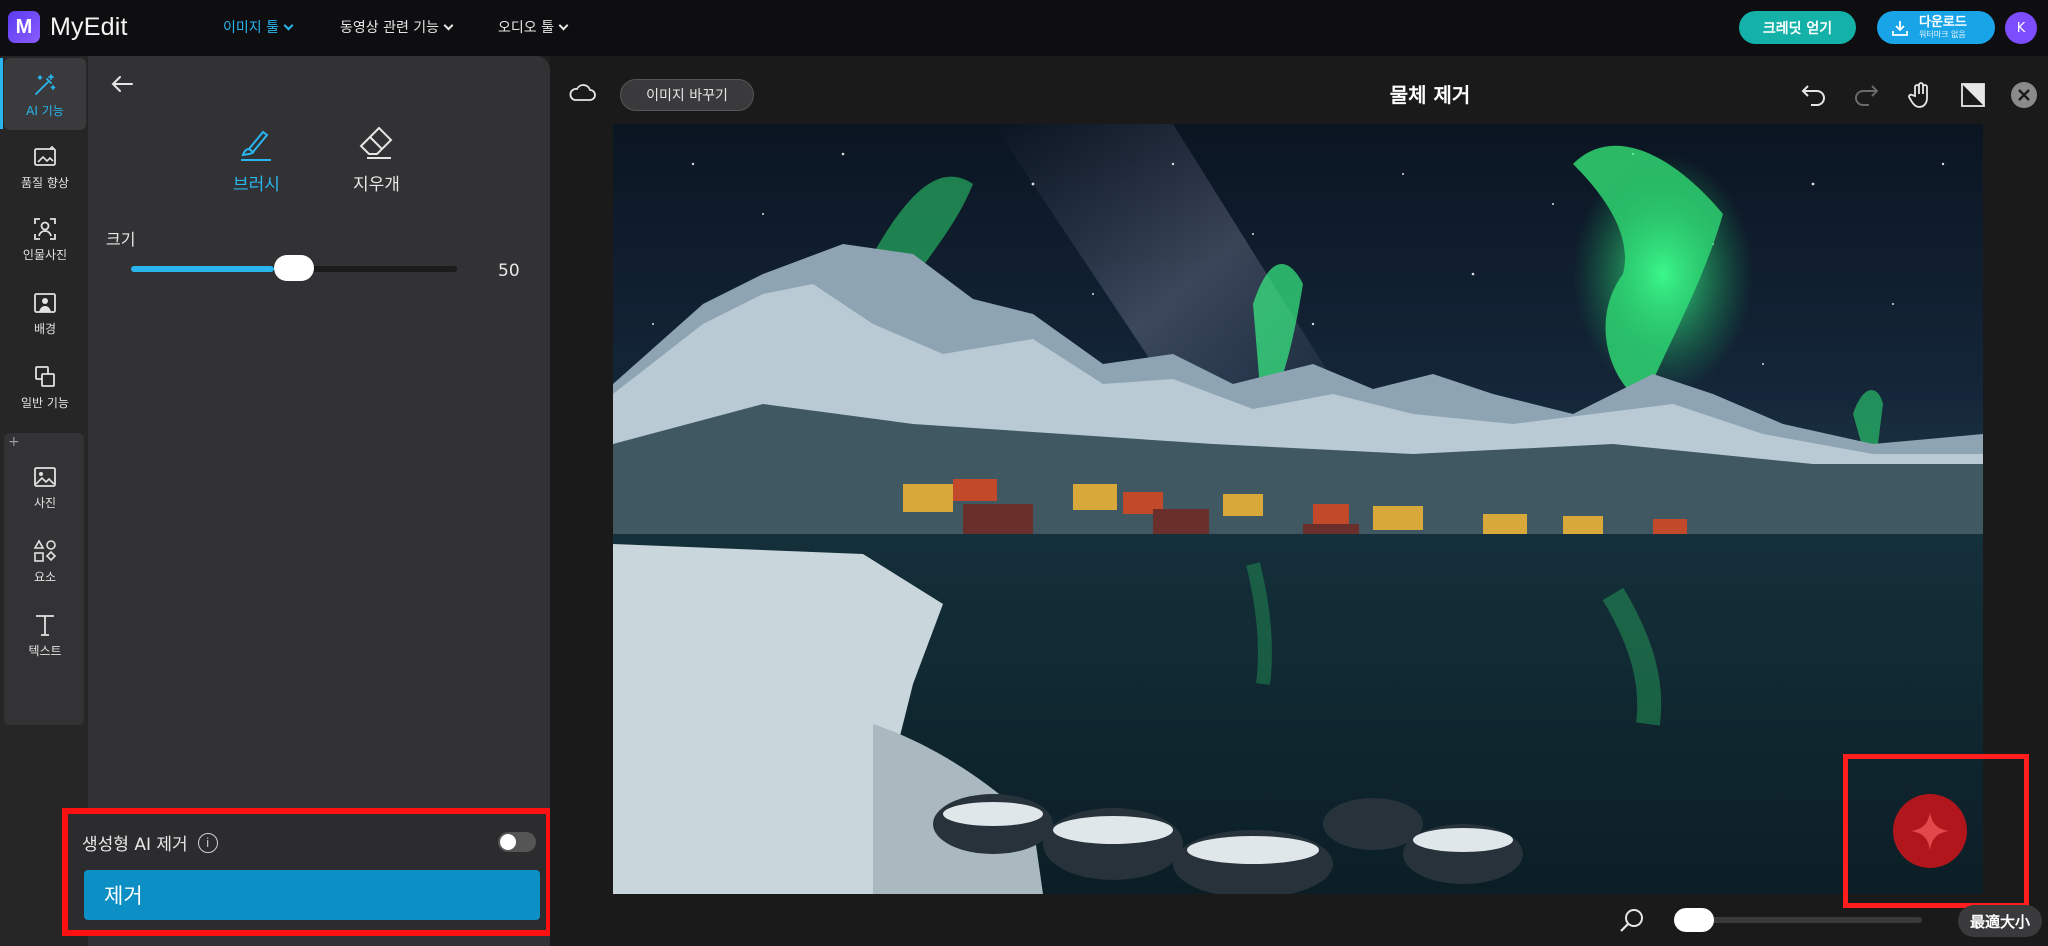 The image size is (2048, 946). Describe the element at coordinates (1694, 920) in the screenshot. I see `zoom-slider-thumb` at that location.